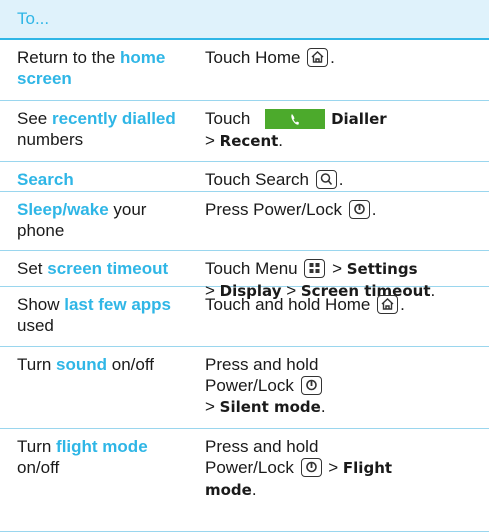 This screenshot has width=489, height=532. What do you see at coordinates (34, 118) in the screenshot?
I see `text-run: See` at bounding box center [34, 118].